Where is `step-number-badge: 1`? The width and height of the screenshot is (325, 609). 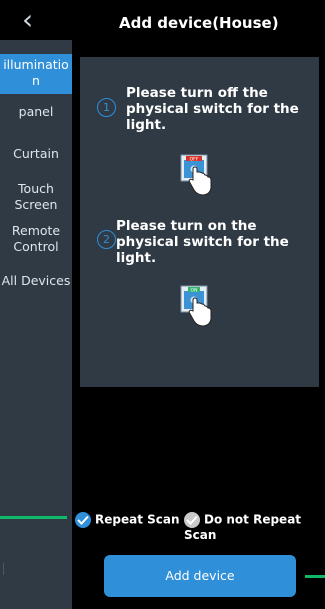
step-number-badge: 1 is located at coordinates (106, 107).